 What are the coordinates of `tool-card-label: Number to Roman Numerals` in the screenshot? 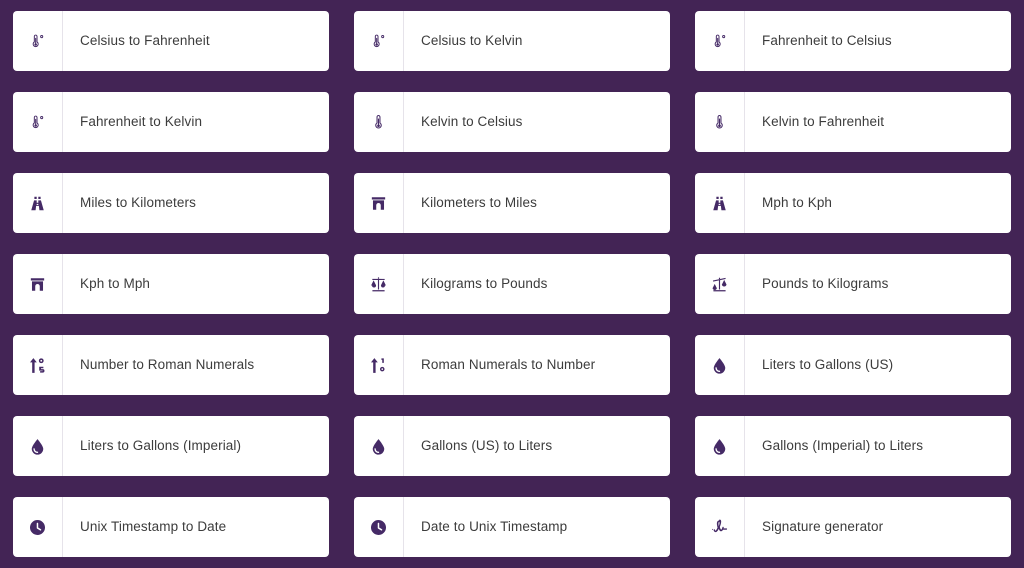 It's located at (167, 364).